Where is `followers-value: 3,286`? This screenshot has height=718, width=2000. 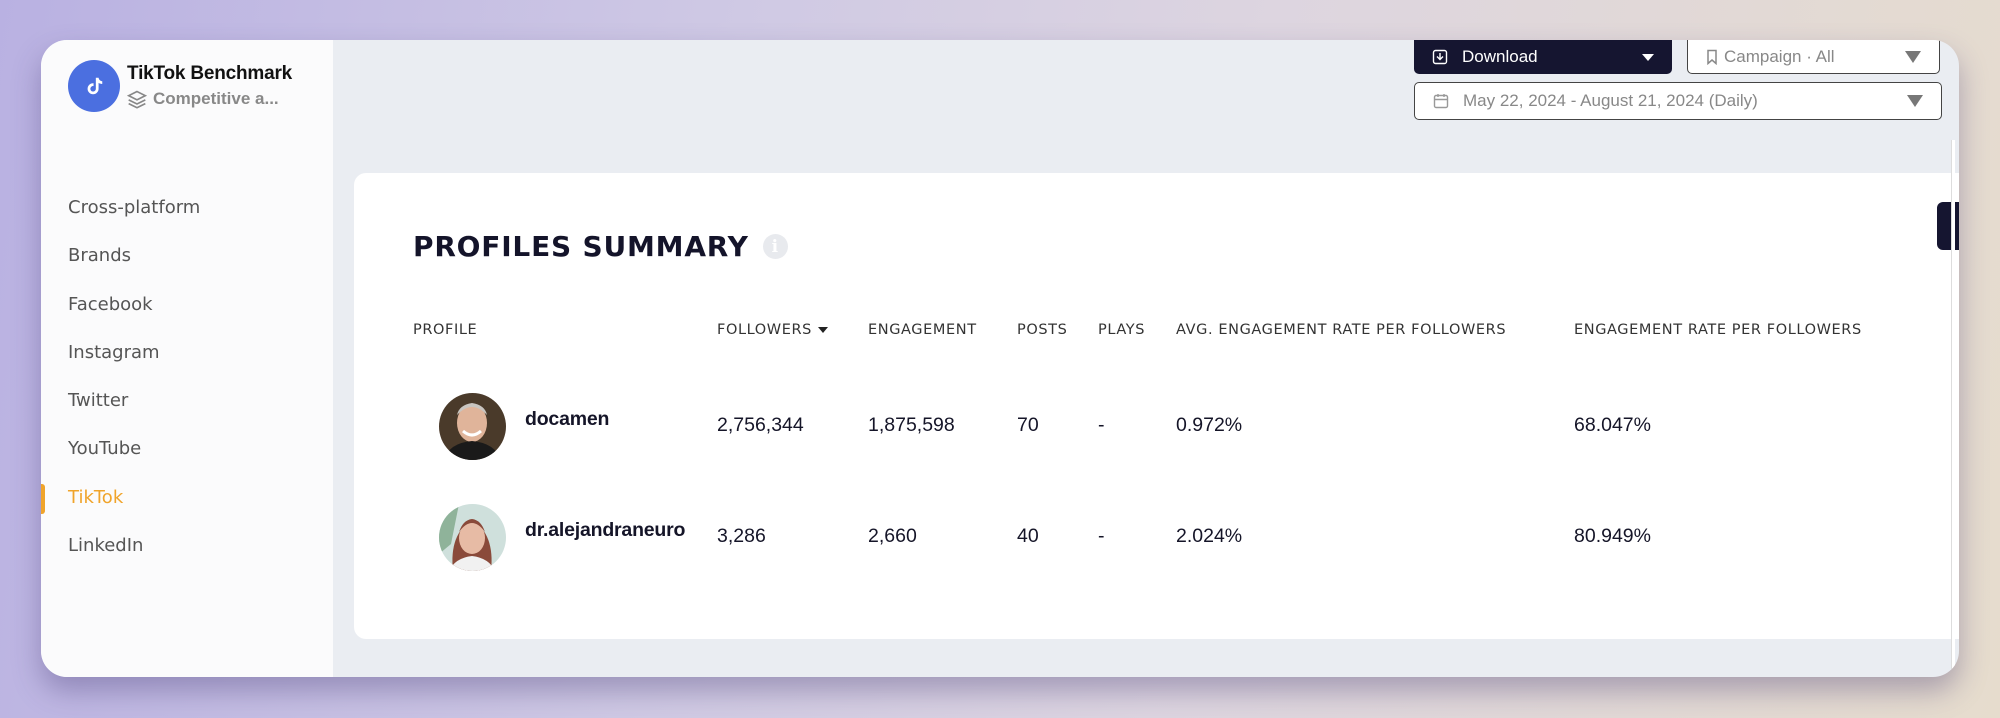 followers-value: 3,286 is located at coordinates (741, 536).